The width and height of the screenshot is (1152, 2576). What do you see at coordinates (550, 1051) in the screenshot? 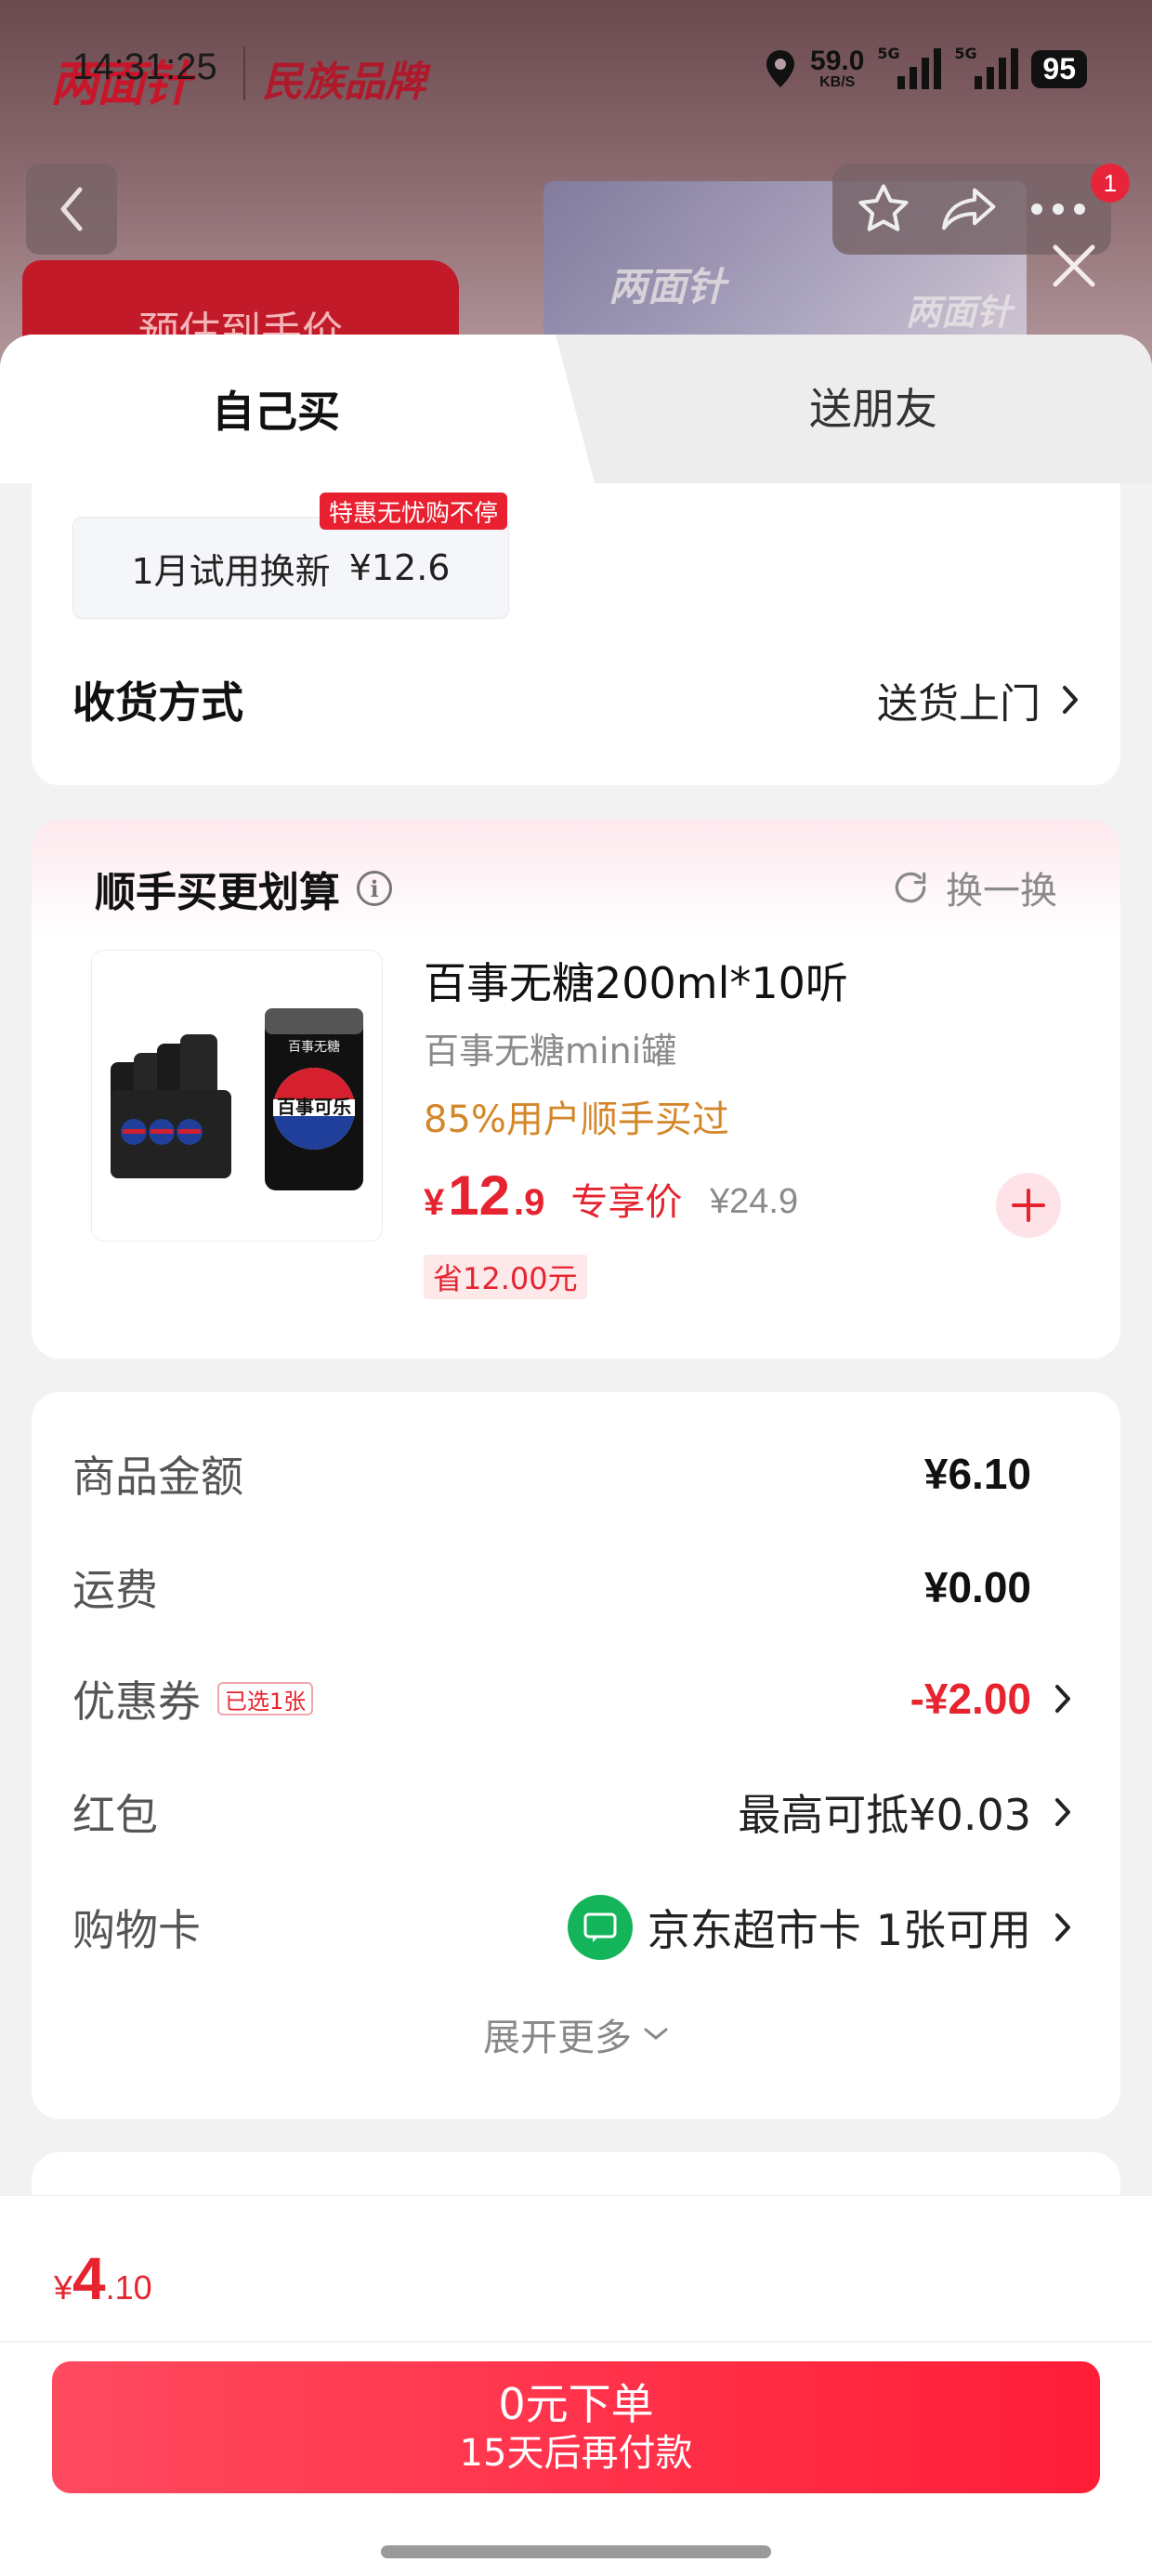
I see `product-subtitle: 百事无糖mini罐` at bounding box center [550, 1051].